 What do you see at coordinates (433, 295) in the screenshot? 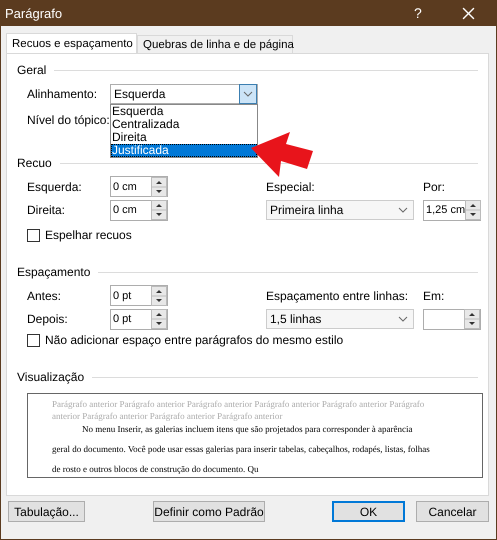
I see `field-label: Em:` at bounding box center [433, 295].